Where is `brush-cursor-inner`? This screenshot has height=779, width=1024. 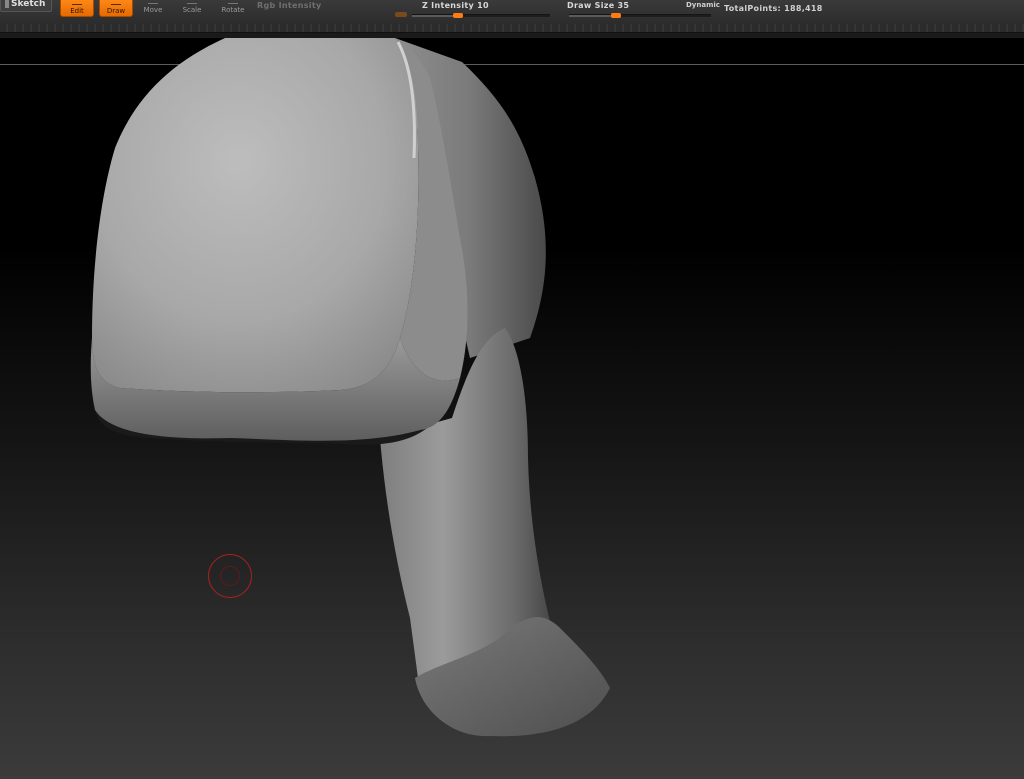 brush-cursor-inner is located at coordinates (230, 576).